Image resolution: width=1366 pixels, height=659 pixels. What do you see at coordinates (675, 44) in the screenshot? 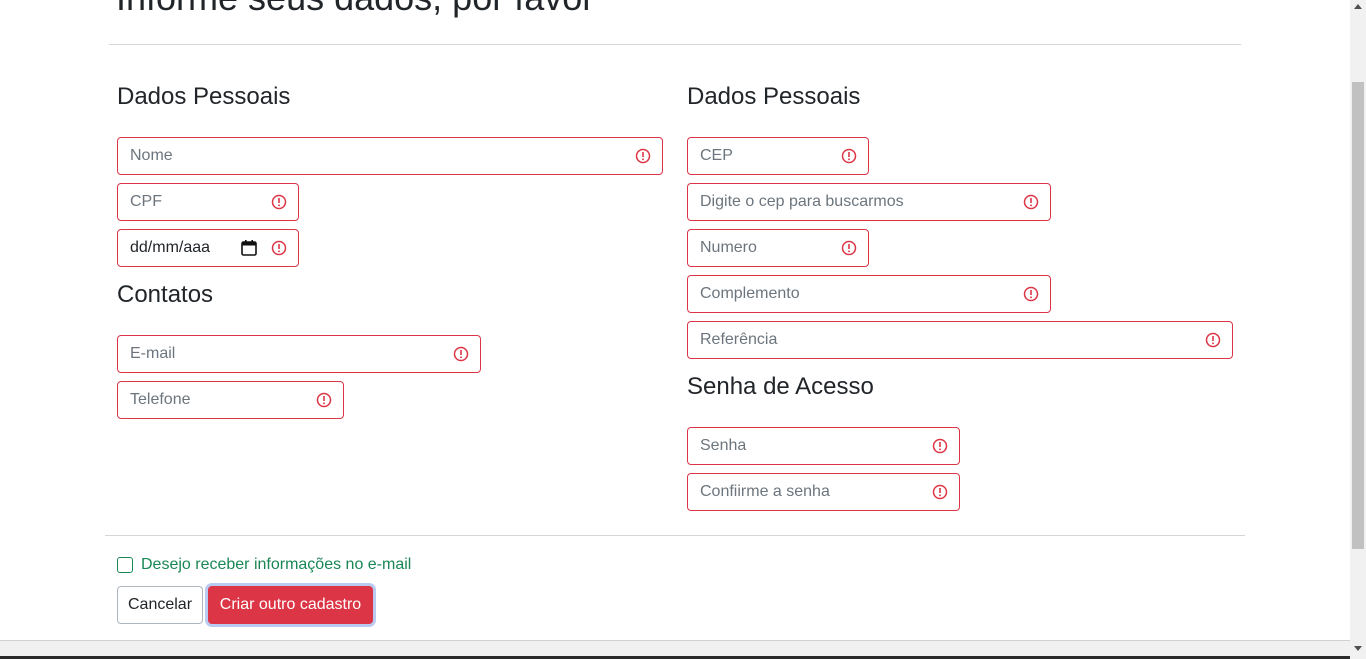
I see `top-divider` at bounding box center [675, 44].